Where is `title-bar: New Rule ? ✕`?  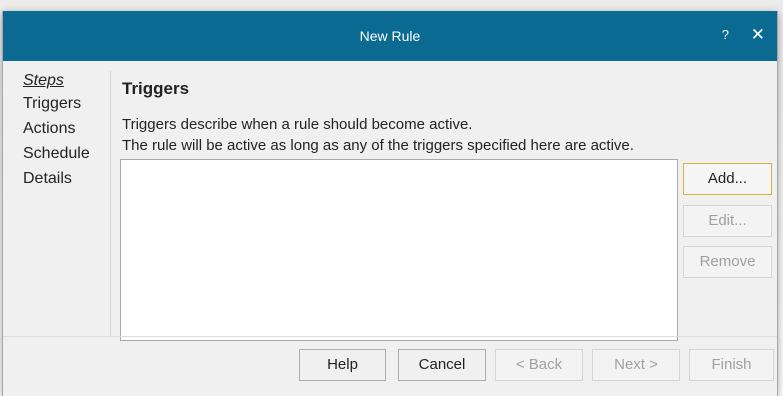
title-bar: New Rule ? ✕ is located at coordinates (390, 36).